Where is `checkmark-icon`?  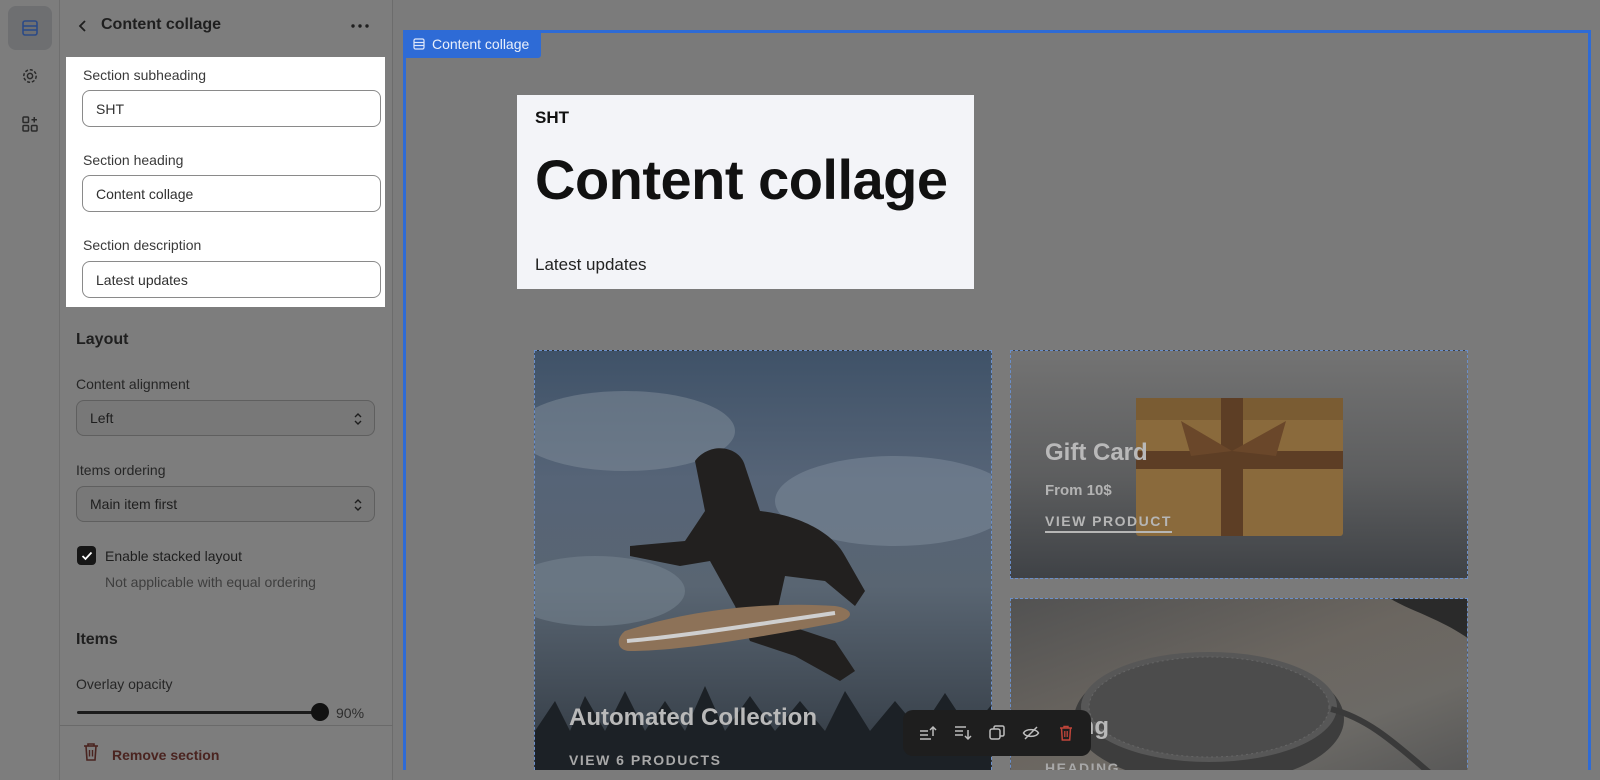
checkmark-icon is located at coordinates (86, 555).